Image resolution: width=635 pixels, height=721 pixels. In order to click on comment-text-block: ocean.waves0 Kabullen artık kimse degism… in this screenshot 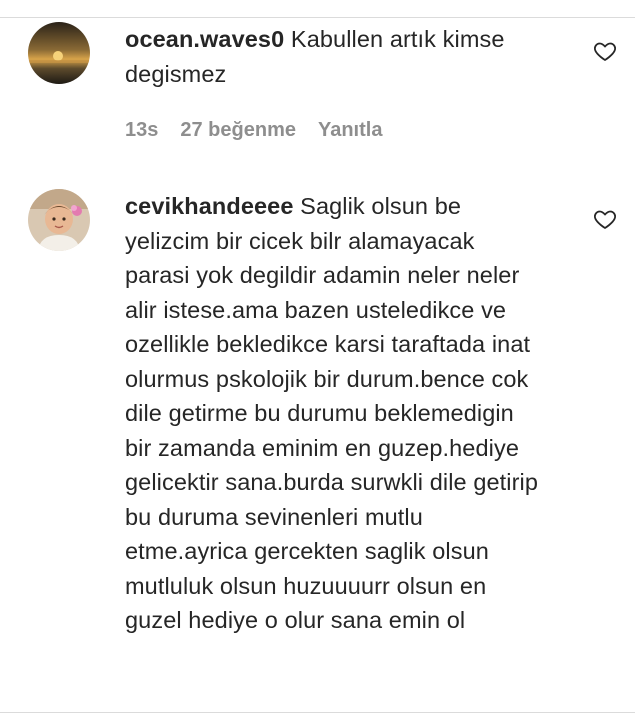, I will do `click(335, 56)`.